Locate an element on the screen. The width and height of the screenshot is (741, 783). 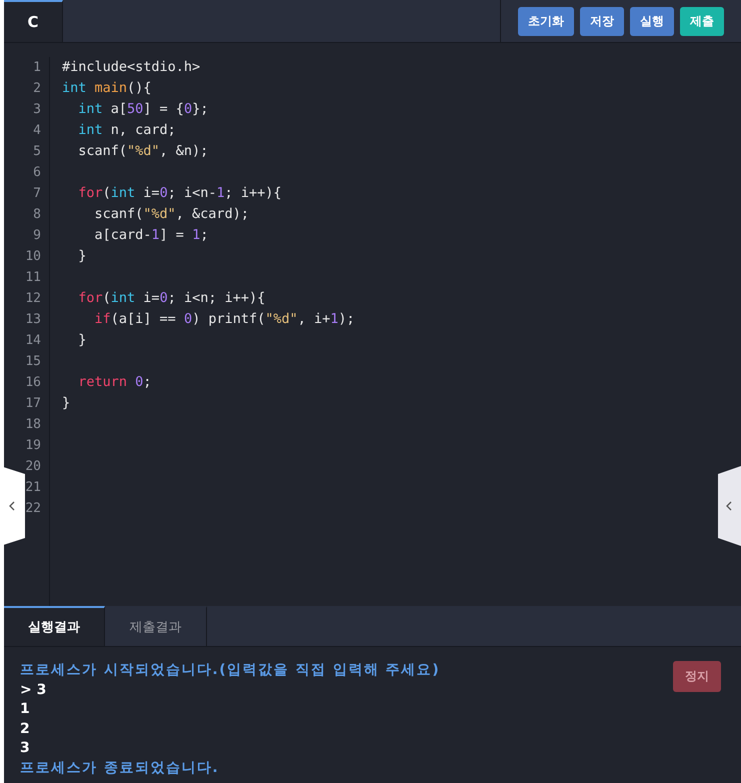
code-line: scanf("%d", &card); is located at coordinates (172, 214).